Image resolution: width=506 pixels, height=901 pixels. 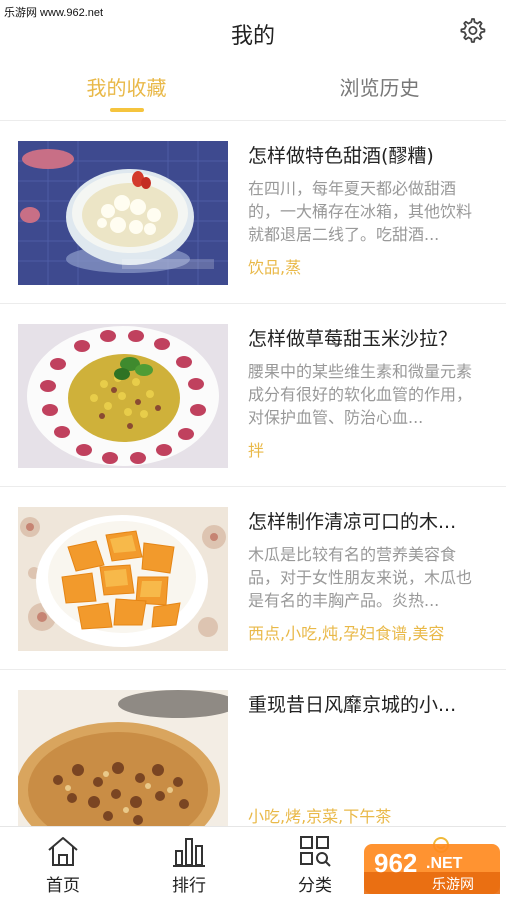 I want to click on rice-wine-bowl-image, so click(x=123, y=213).